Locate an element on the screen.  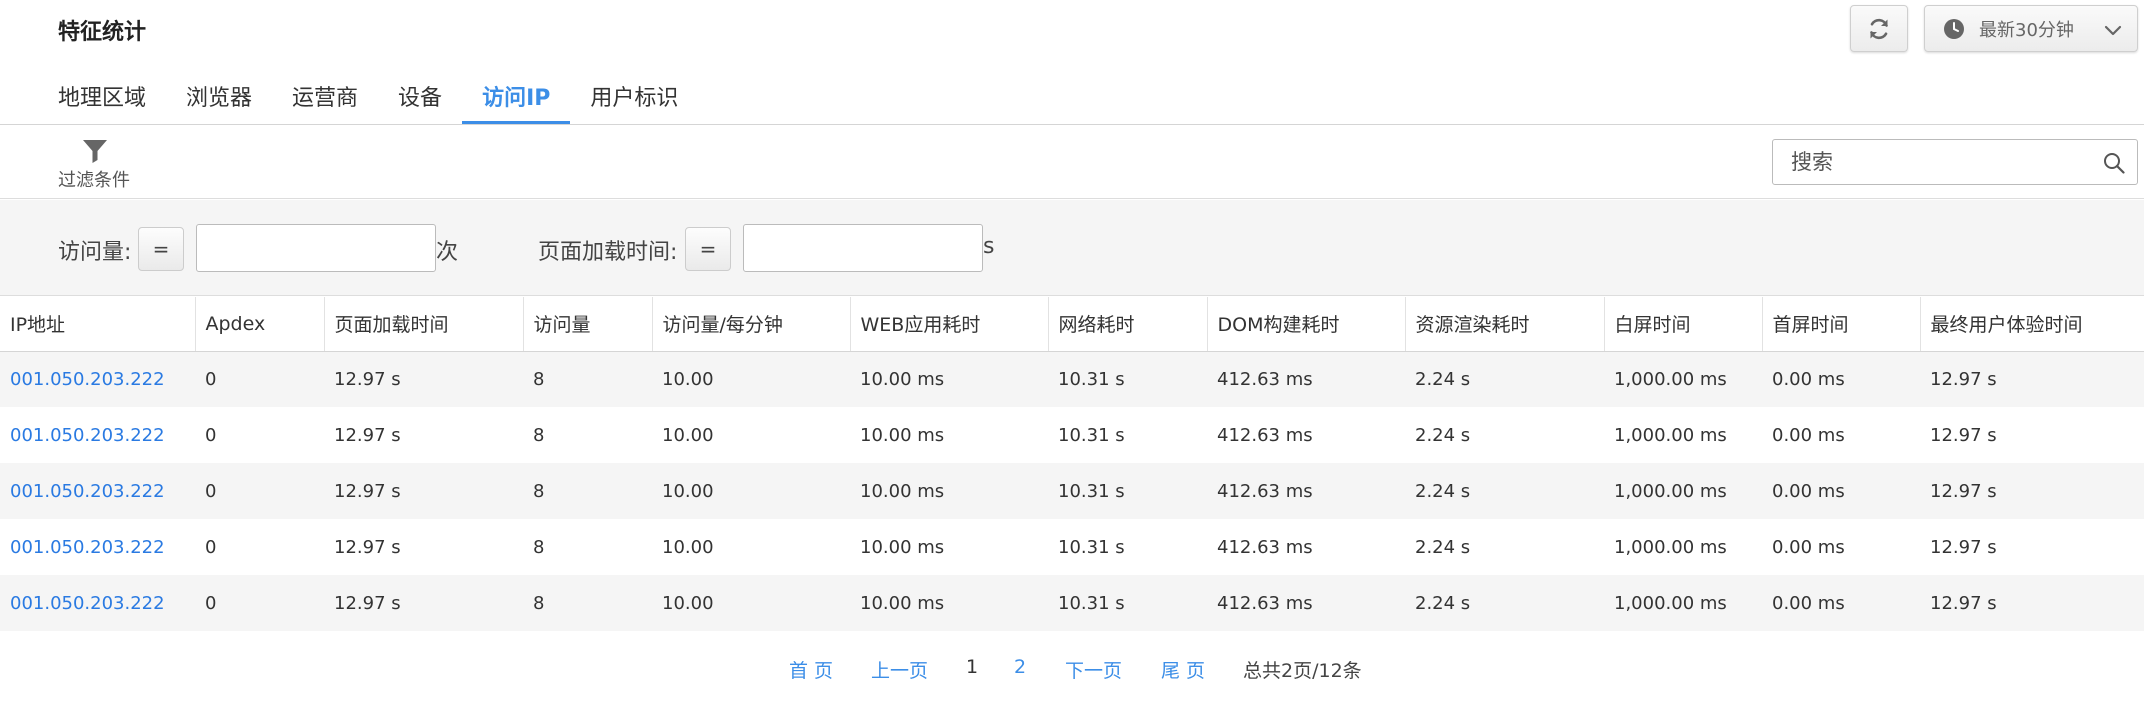
visits-value-input is located at coordinates (316, 248).